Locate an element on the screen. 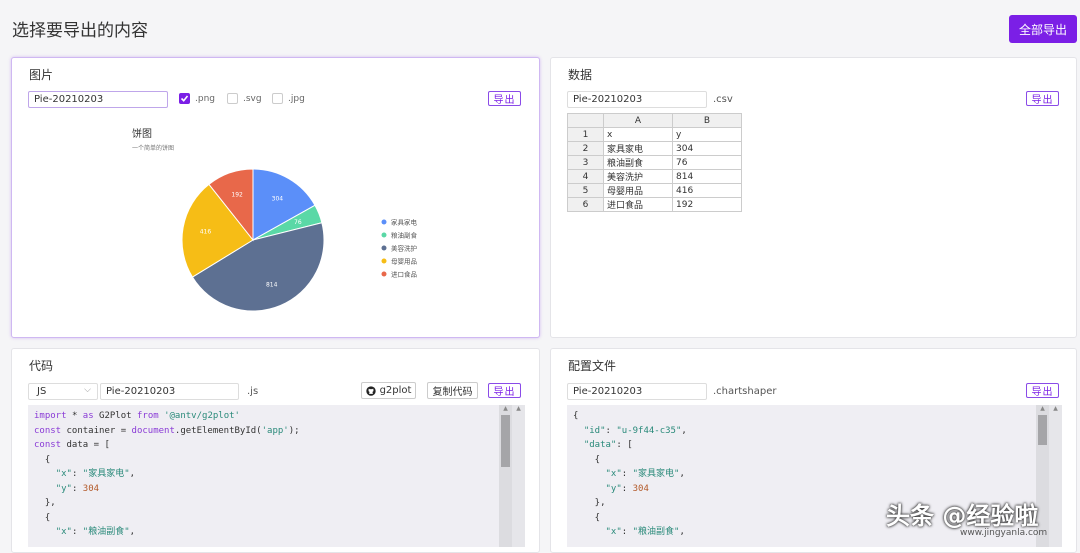 The height and width of the screenshot is (553, 1080). code-filename-input is located at coordinates (169, 391).